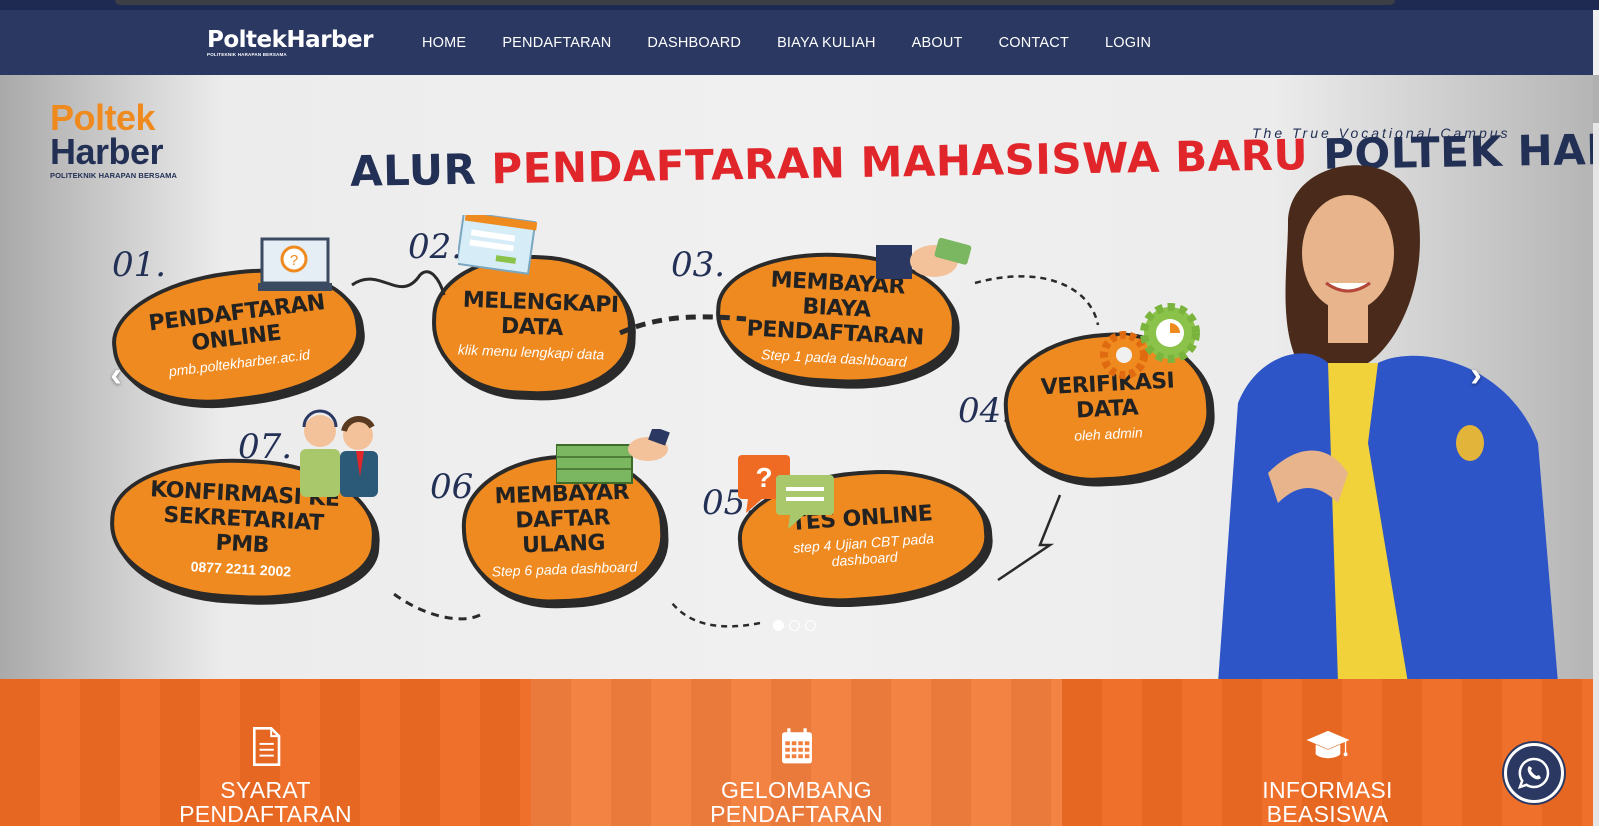 This screenshot has height=826, width=1599. What do you see at coordinates (786, 492) in the screenshot?
I see `chat-question-icon: ?` at bounding box center [786, 492].